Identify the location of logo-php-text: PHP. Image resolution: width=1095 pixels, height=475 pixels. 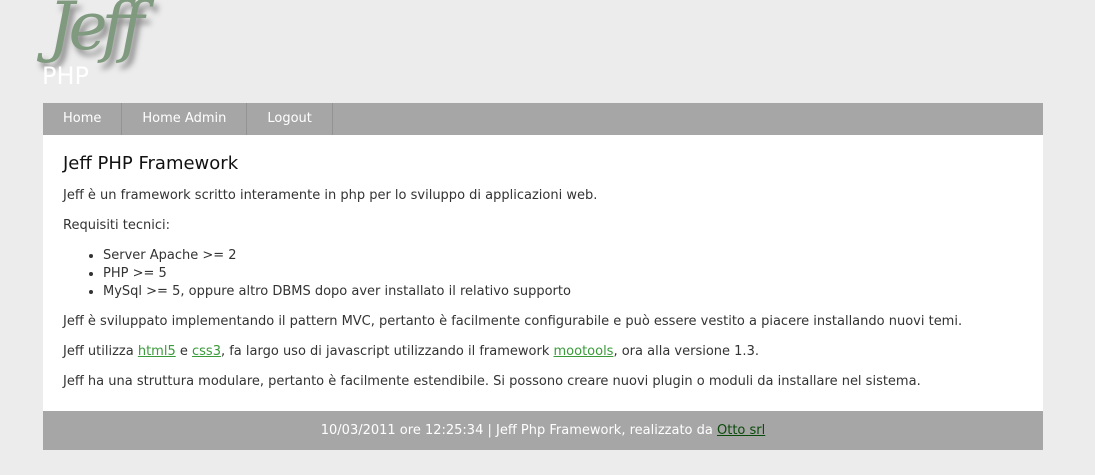
(65, 76).